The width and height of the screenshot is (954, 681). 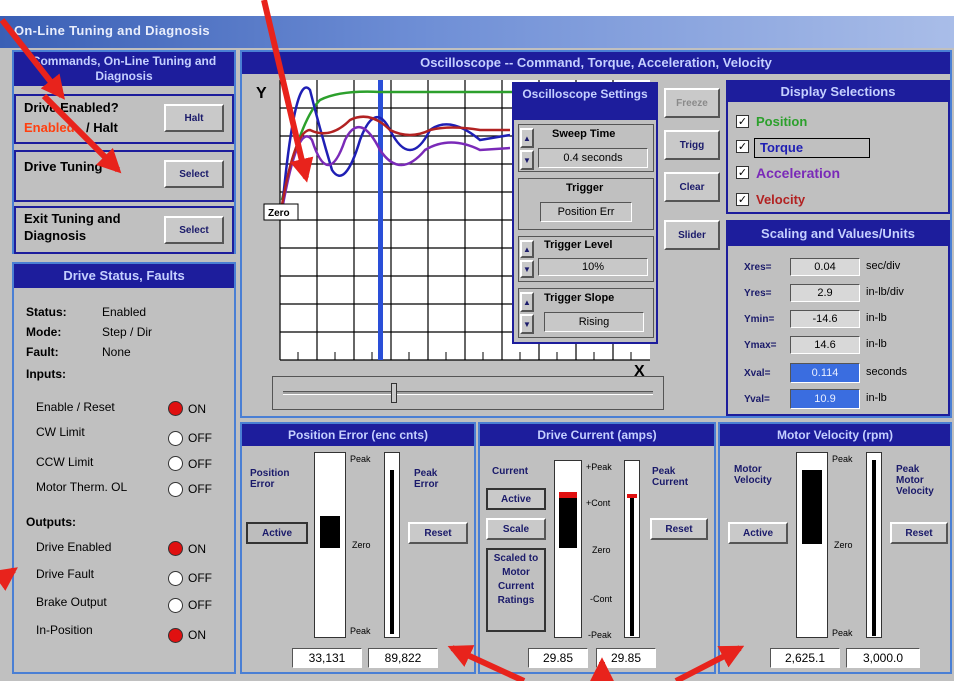 What do you see at coordinates (601, 599) in the screenshot?
I see `current-cont-bottom: -Cont` at bounding box center [601, 599].